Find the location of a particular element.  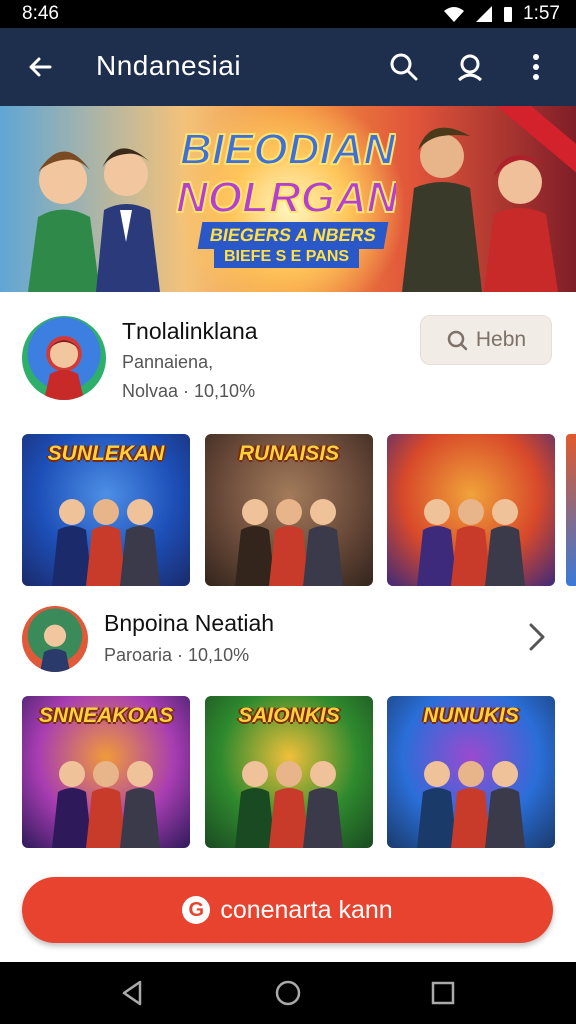

follow-button: Hebn is located at coordinates (486, 340).